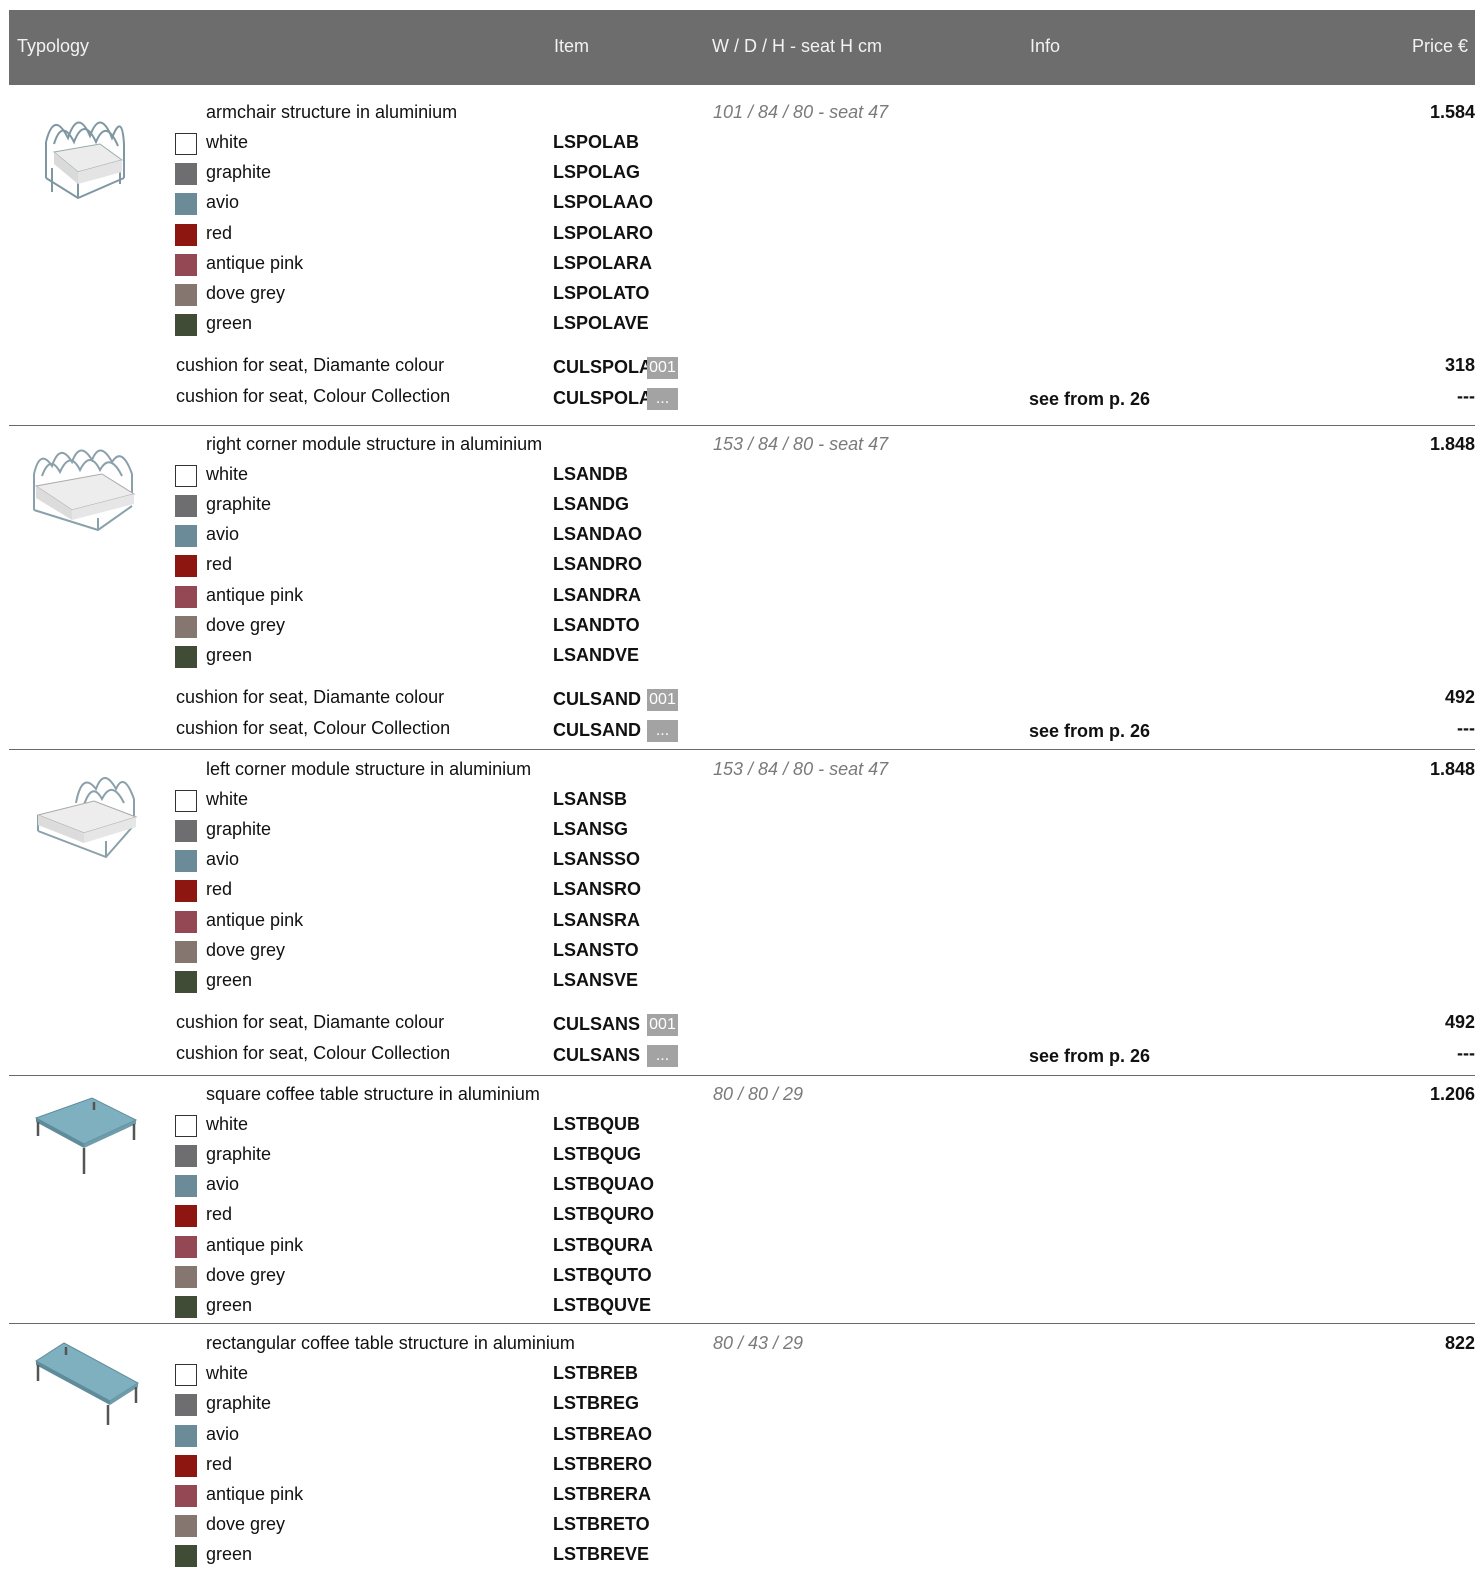 This screenshot has height=1569, width=1480. I want to click on variant-row: white LSTBREB, so click(740, 1375).